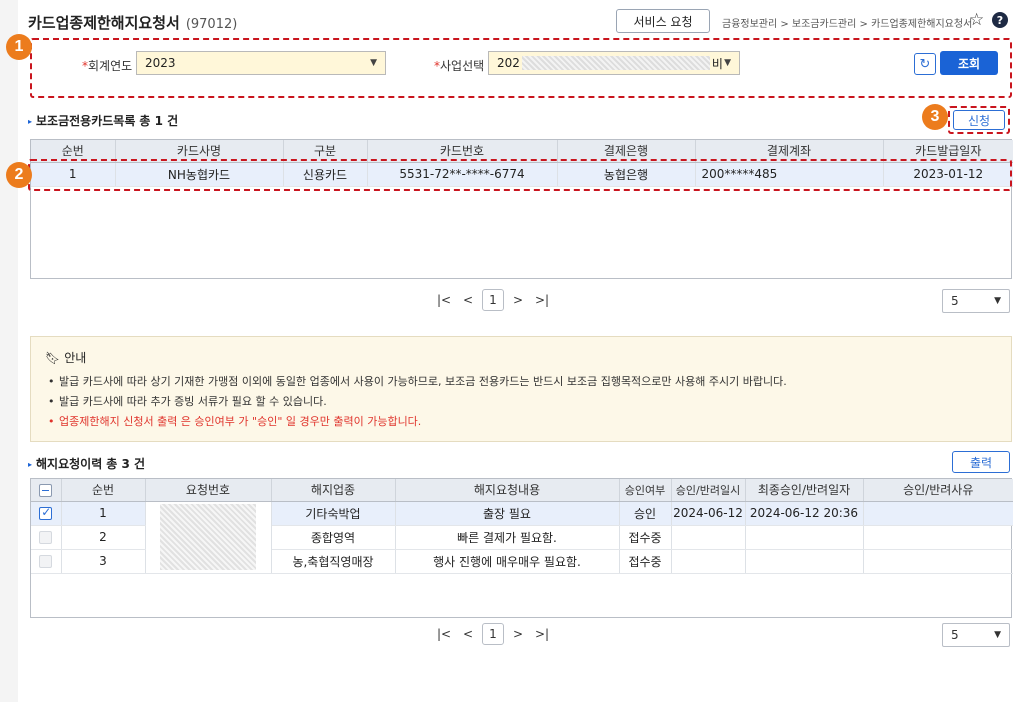 This screenshot has height=702, width=1024. What do you see at coordinates (19, 47) in the screenshot?
I see `callout-badge-1: 1` at bounding box center [19, 47].